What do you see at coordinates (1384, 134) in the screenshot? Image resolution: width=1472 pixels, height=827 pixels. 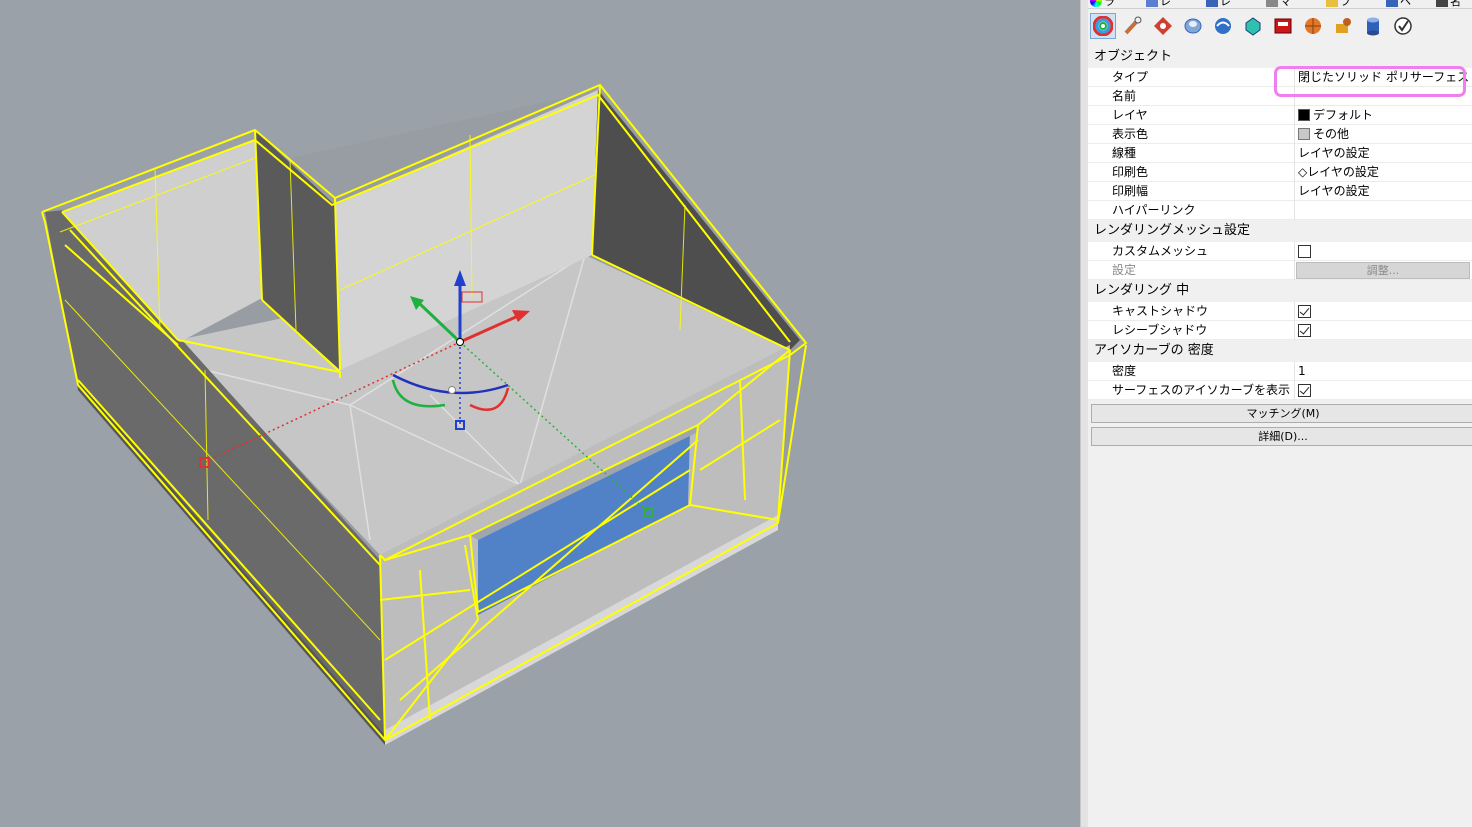 I see `display-color-dropdown: その他` at bounding box center [1384, 134].